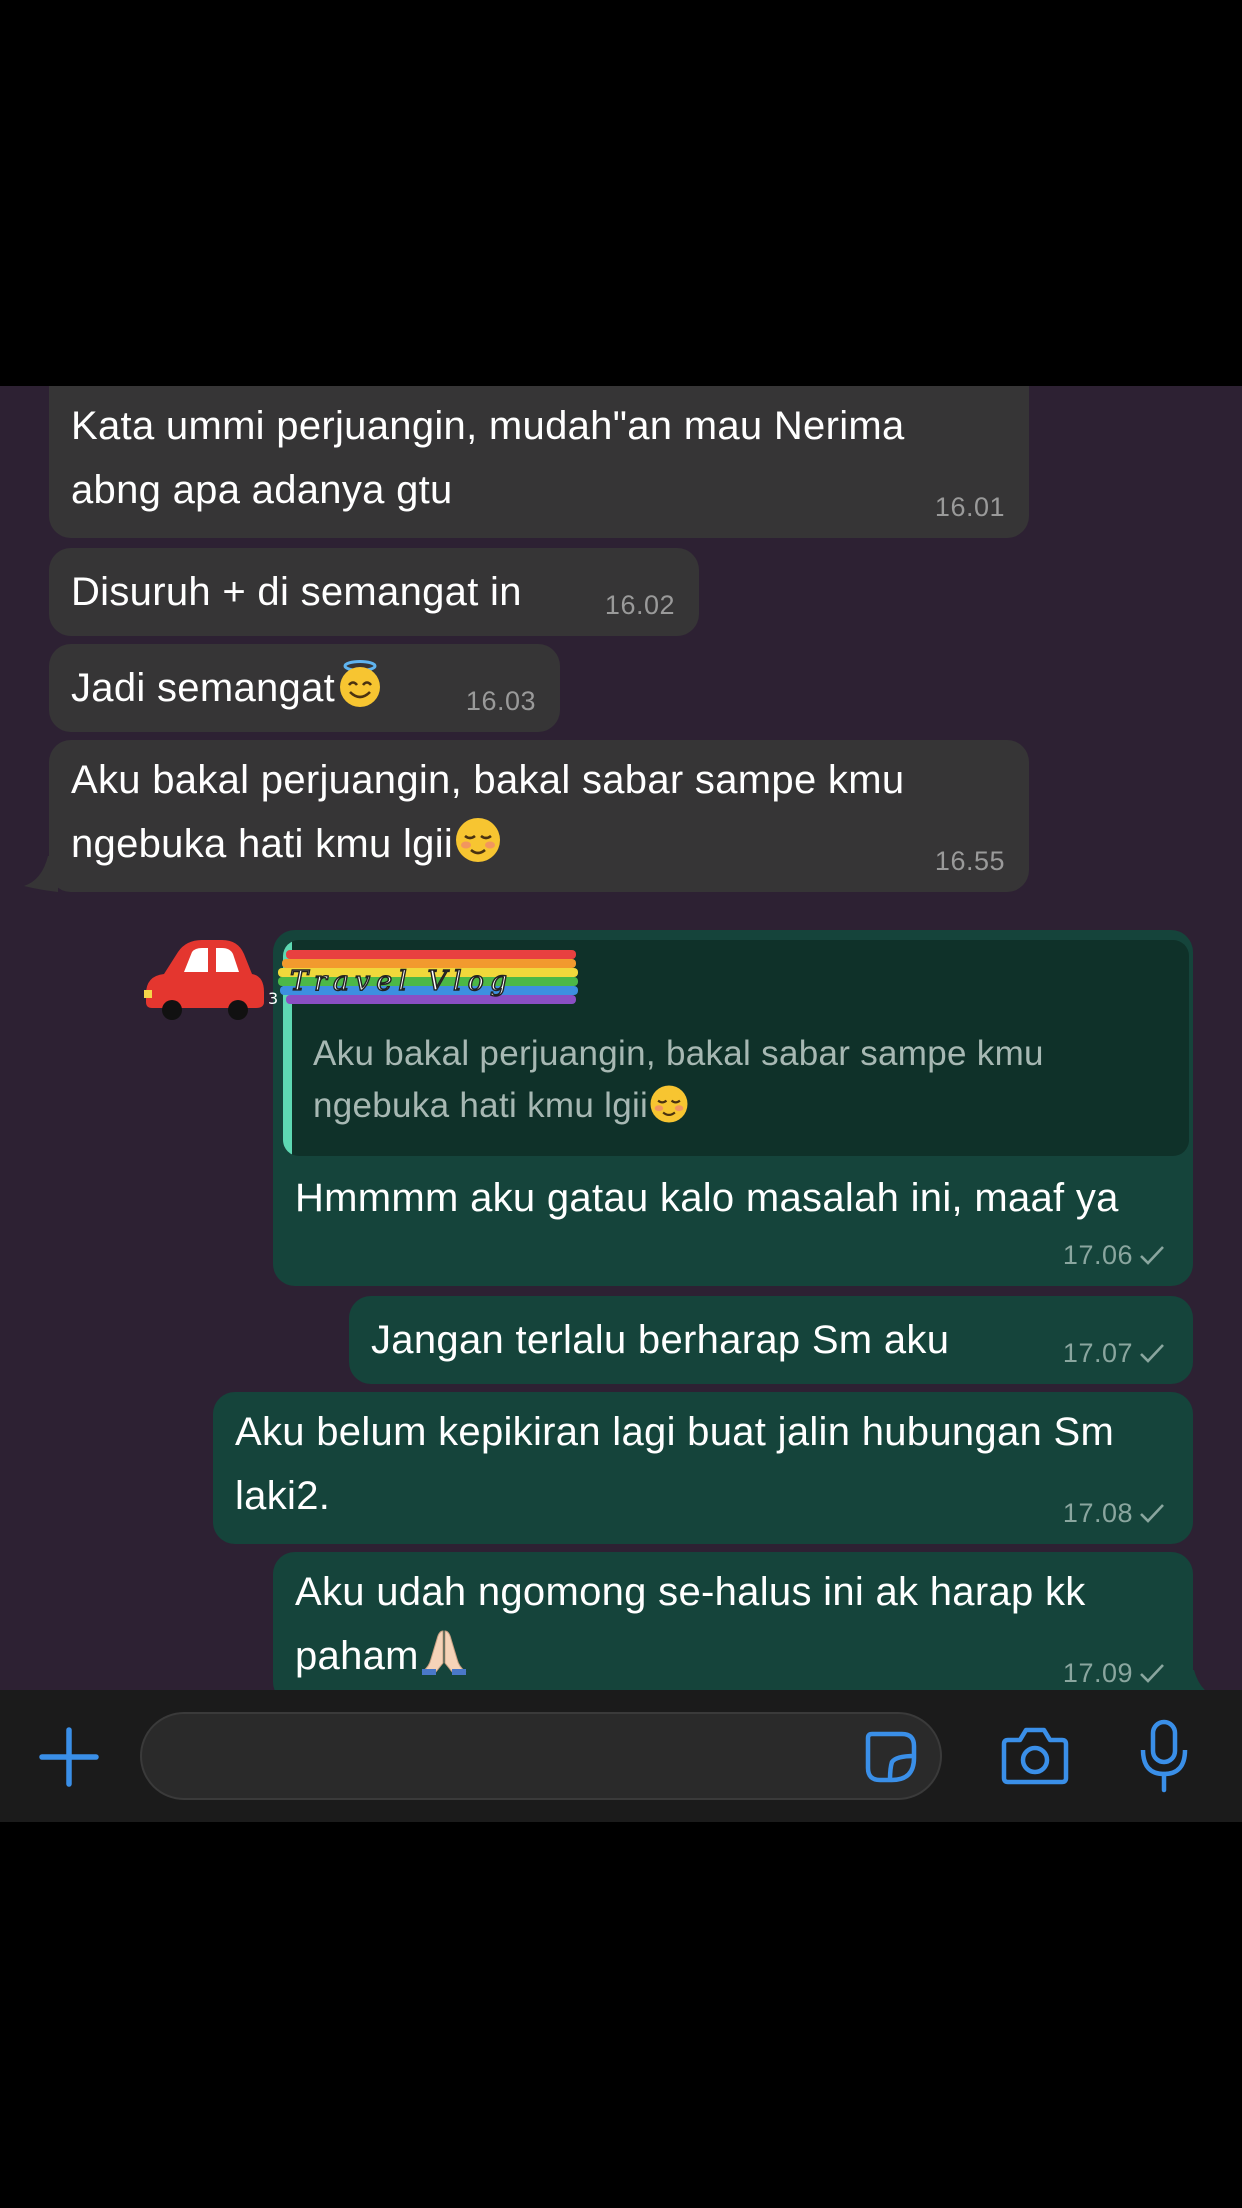 Image resolution: width=1242 pixels, height=2208 pixels. What do you see at coordinates (660, 1340) in the screenshot?
I see `message-text: Jangan terlalu berharap Sm aku` at bounding box center [660, 1340].